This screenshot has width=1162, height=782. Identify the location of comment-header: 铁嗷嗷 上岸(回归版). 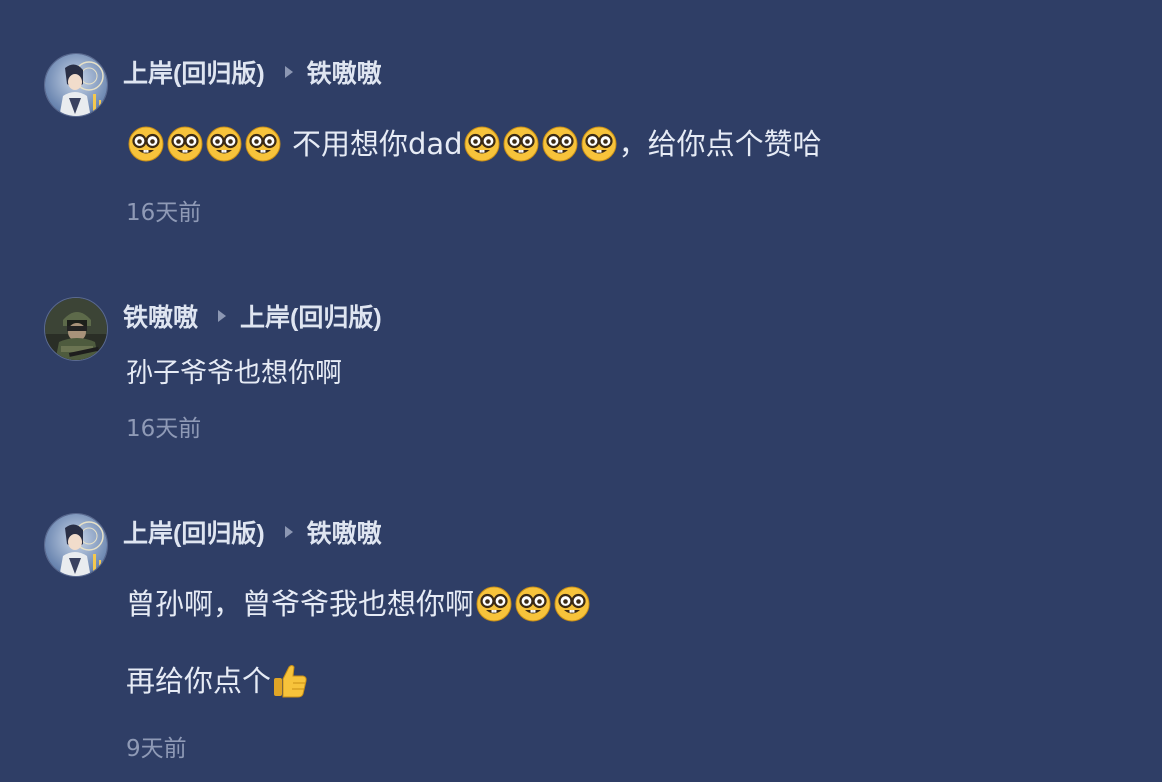
(252, 316).